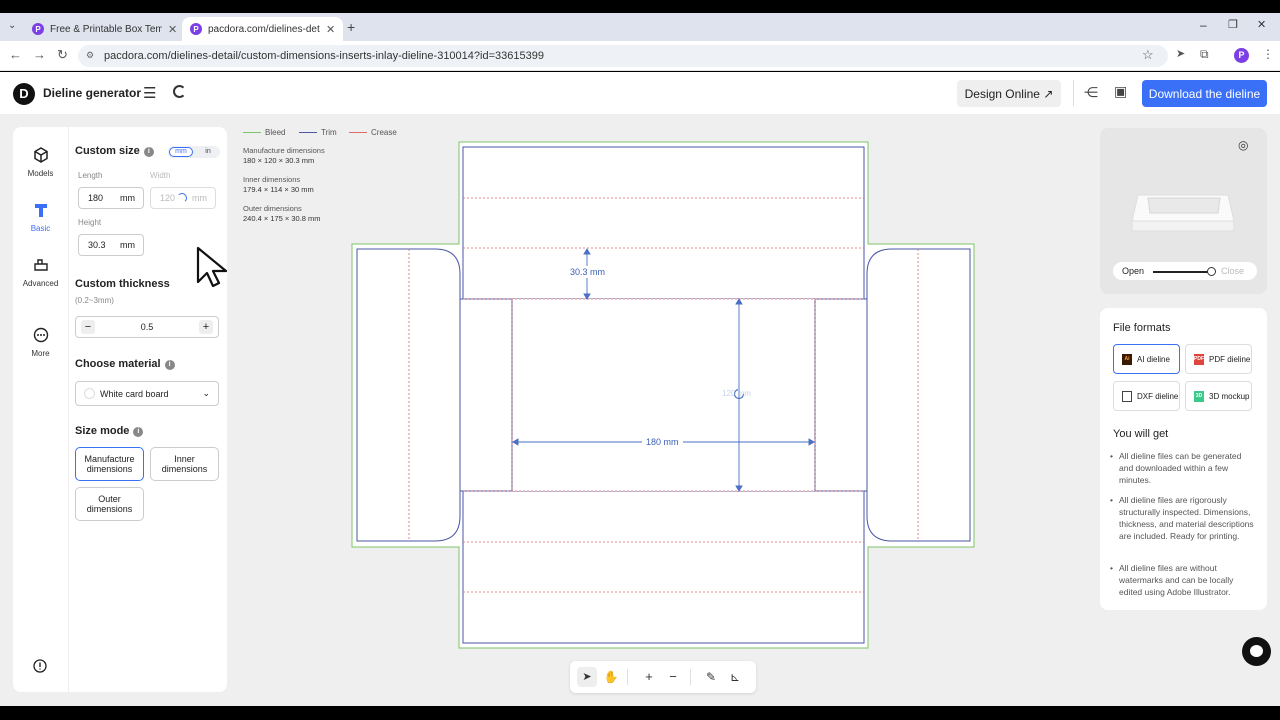 The width and height of the screenshot is (1280, 720). Describe the element at coordinates (1120, 91) in the screenshot. I see `archive-icon: ▣` at that location.